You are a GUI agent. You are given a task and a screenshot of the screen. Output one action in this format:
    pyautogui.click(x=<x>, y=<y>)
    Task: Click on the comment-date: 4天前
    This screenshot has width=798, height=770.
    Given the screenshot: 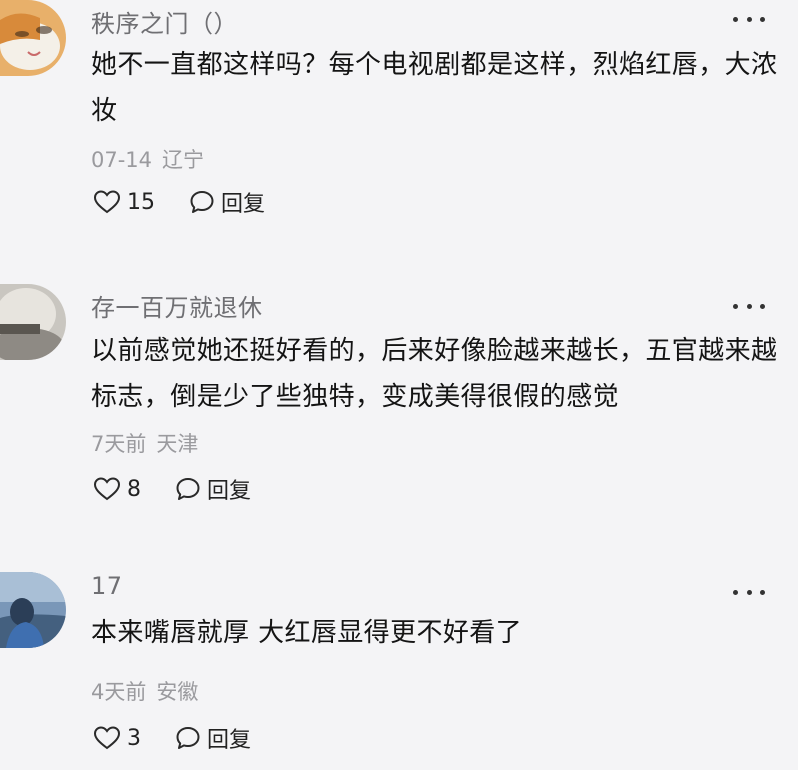 What is the action you would take?
    pyautogui.click(x=119, y=692)
    